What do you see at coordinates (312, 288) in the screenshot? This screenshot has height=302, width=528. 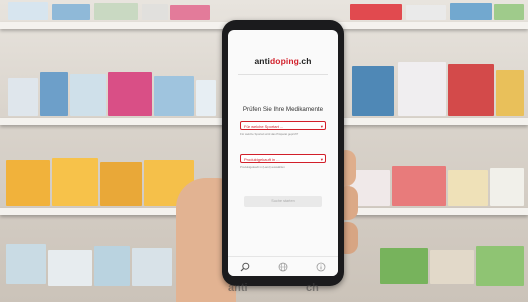 I see `watermark-right: ch` at bounding box center [312, 288].